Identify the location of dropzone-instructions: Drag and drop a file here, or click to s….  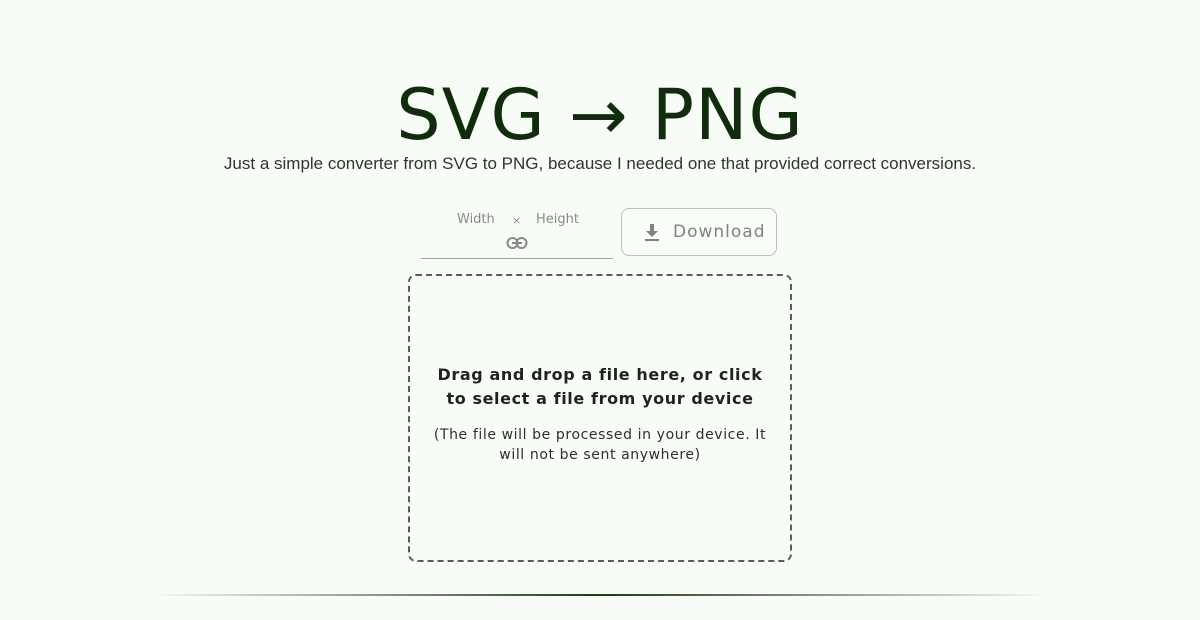
(600, 386).